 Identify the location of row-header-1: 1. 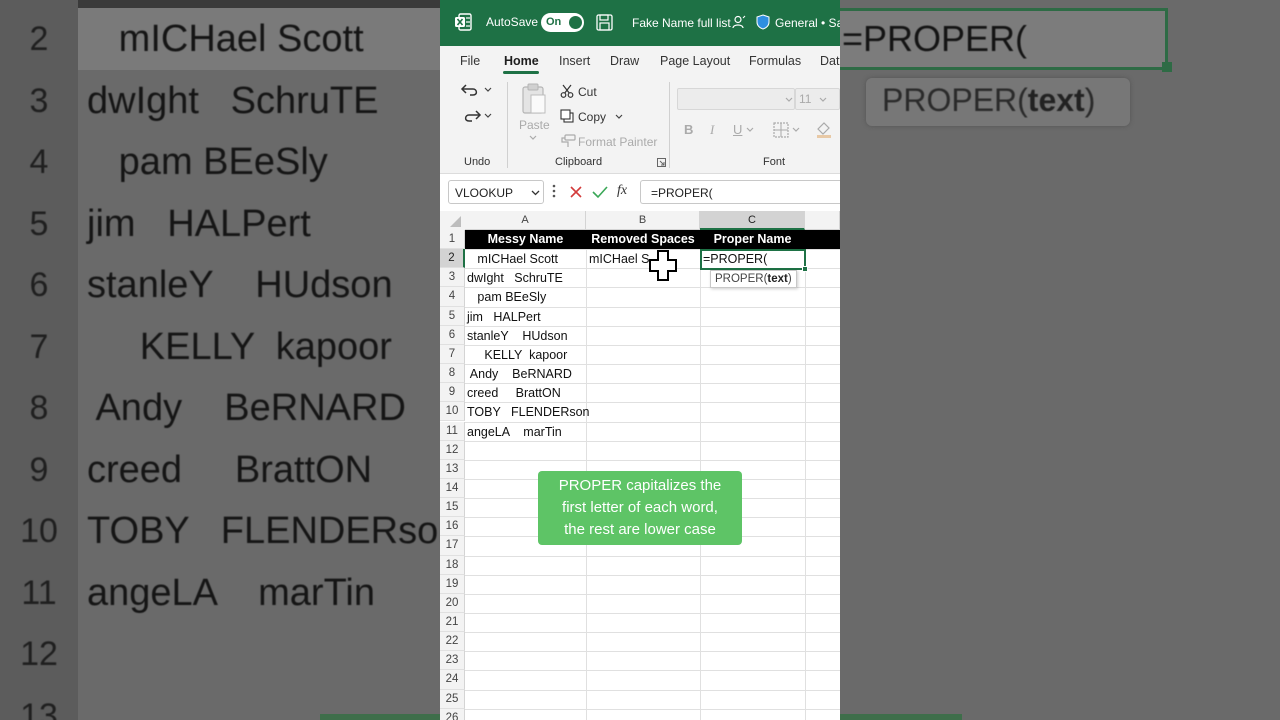
(452, 240).